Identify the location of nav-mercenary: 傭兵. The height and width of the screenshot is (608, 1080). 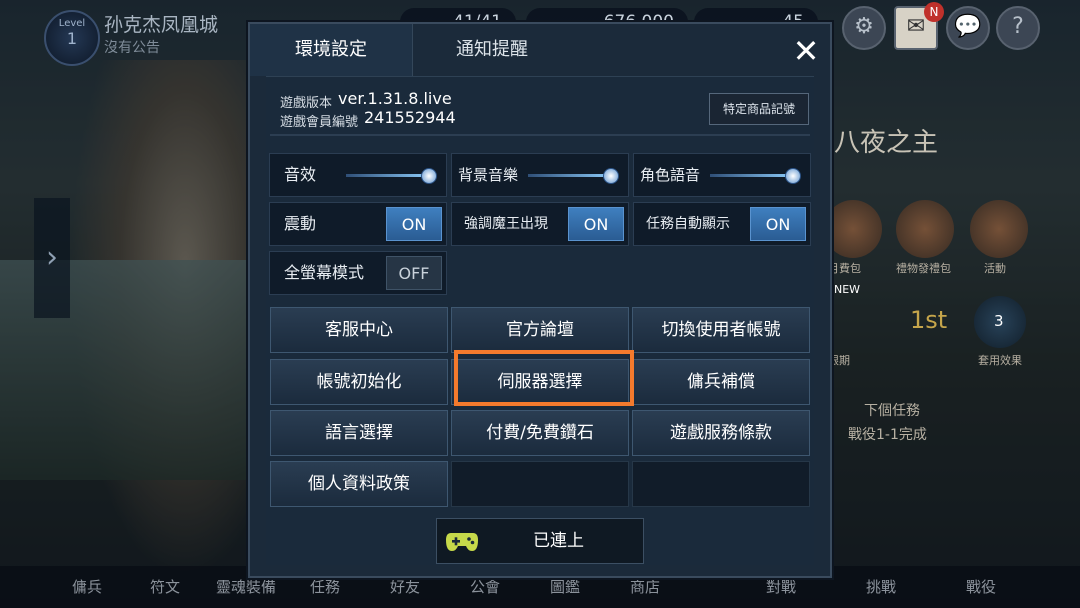
(87, 586).